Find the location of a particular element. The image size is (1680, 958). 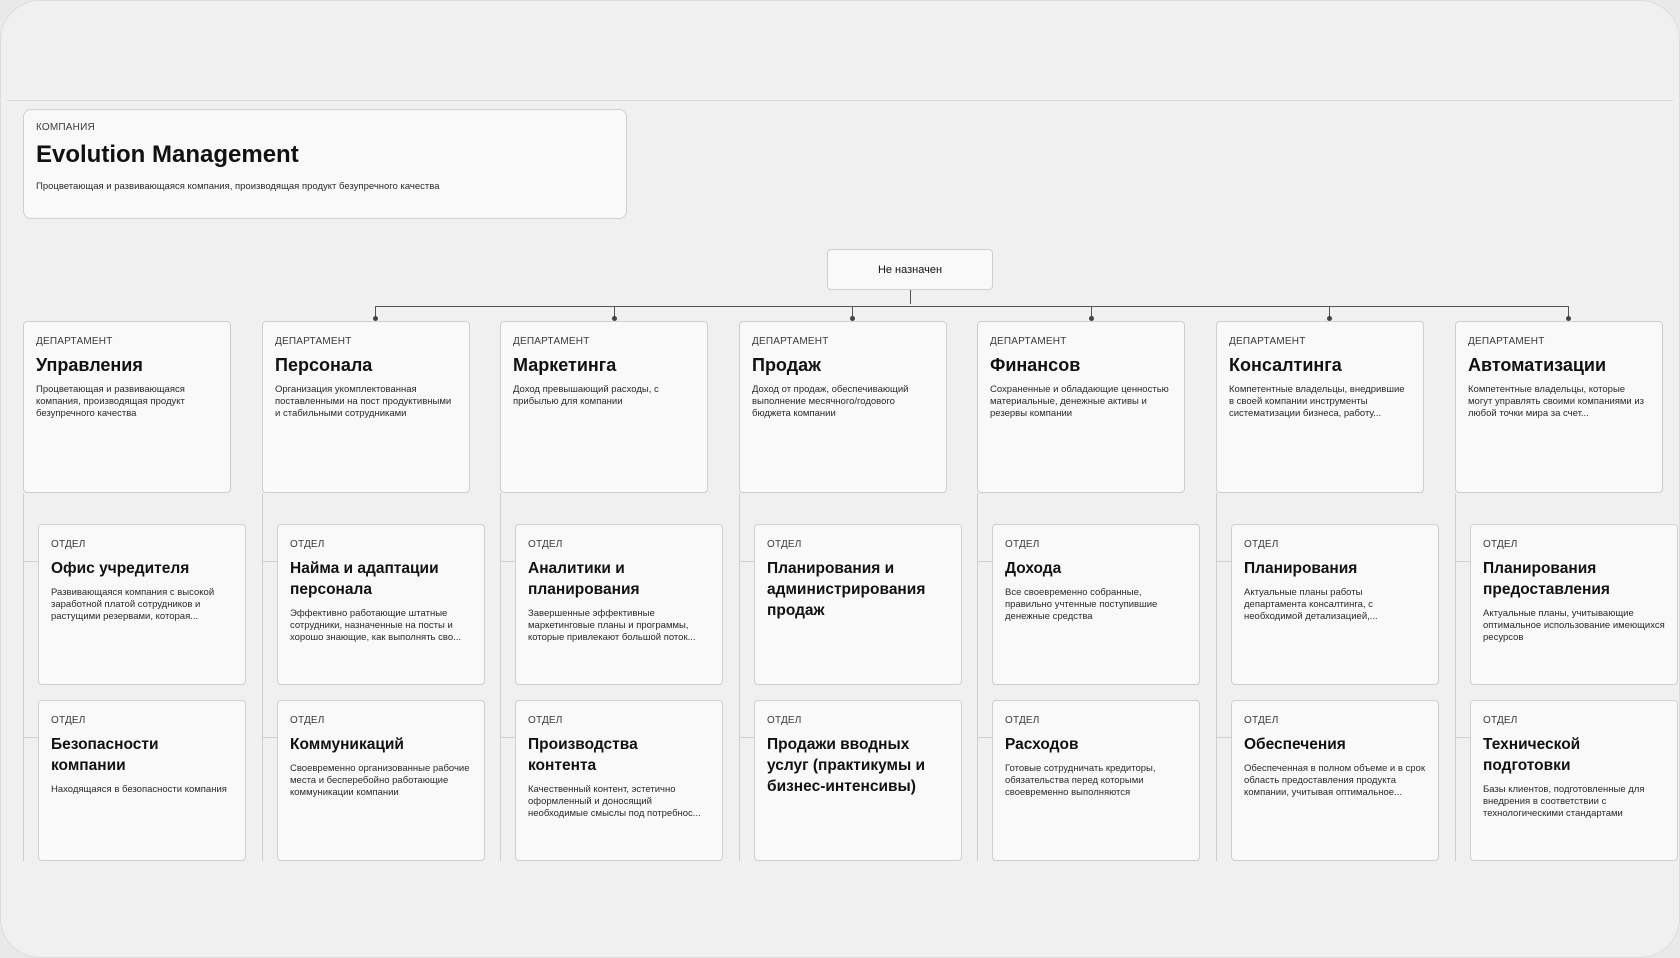

connector-bus is located at coordinates (972, 306).